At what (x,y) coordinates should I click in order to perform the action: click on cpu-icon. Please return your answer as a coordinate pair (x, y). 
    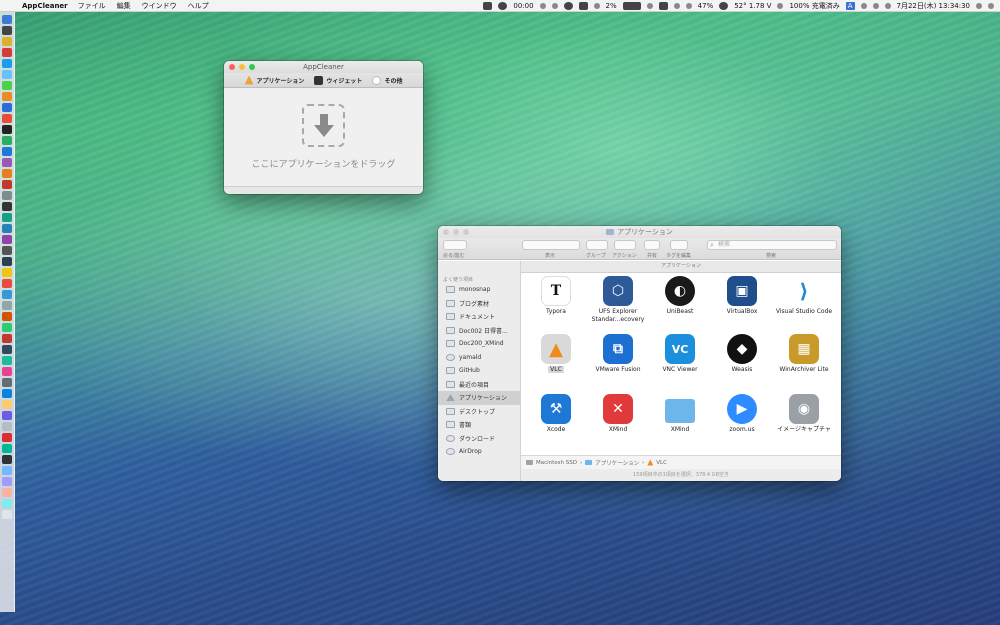
    Looking at the image, I should click on (554, 5).